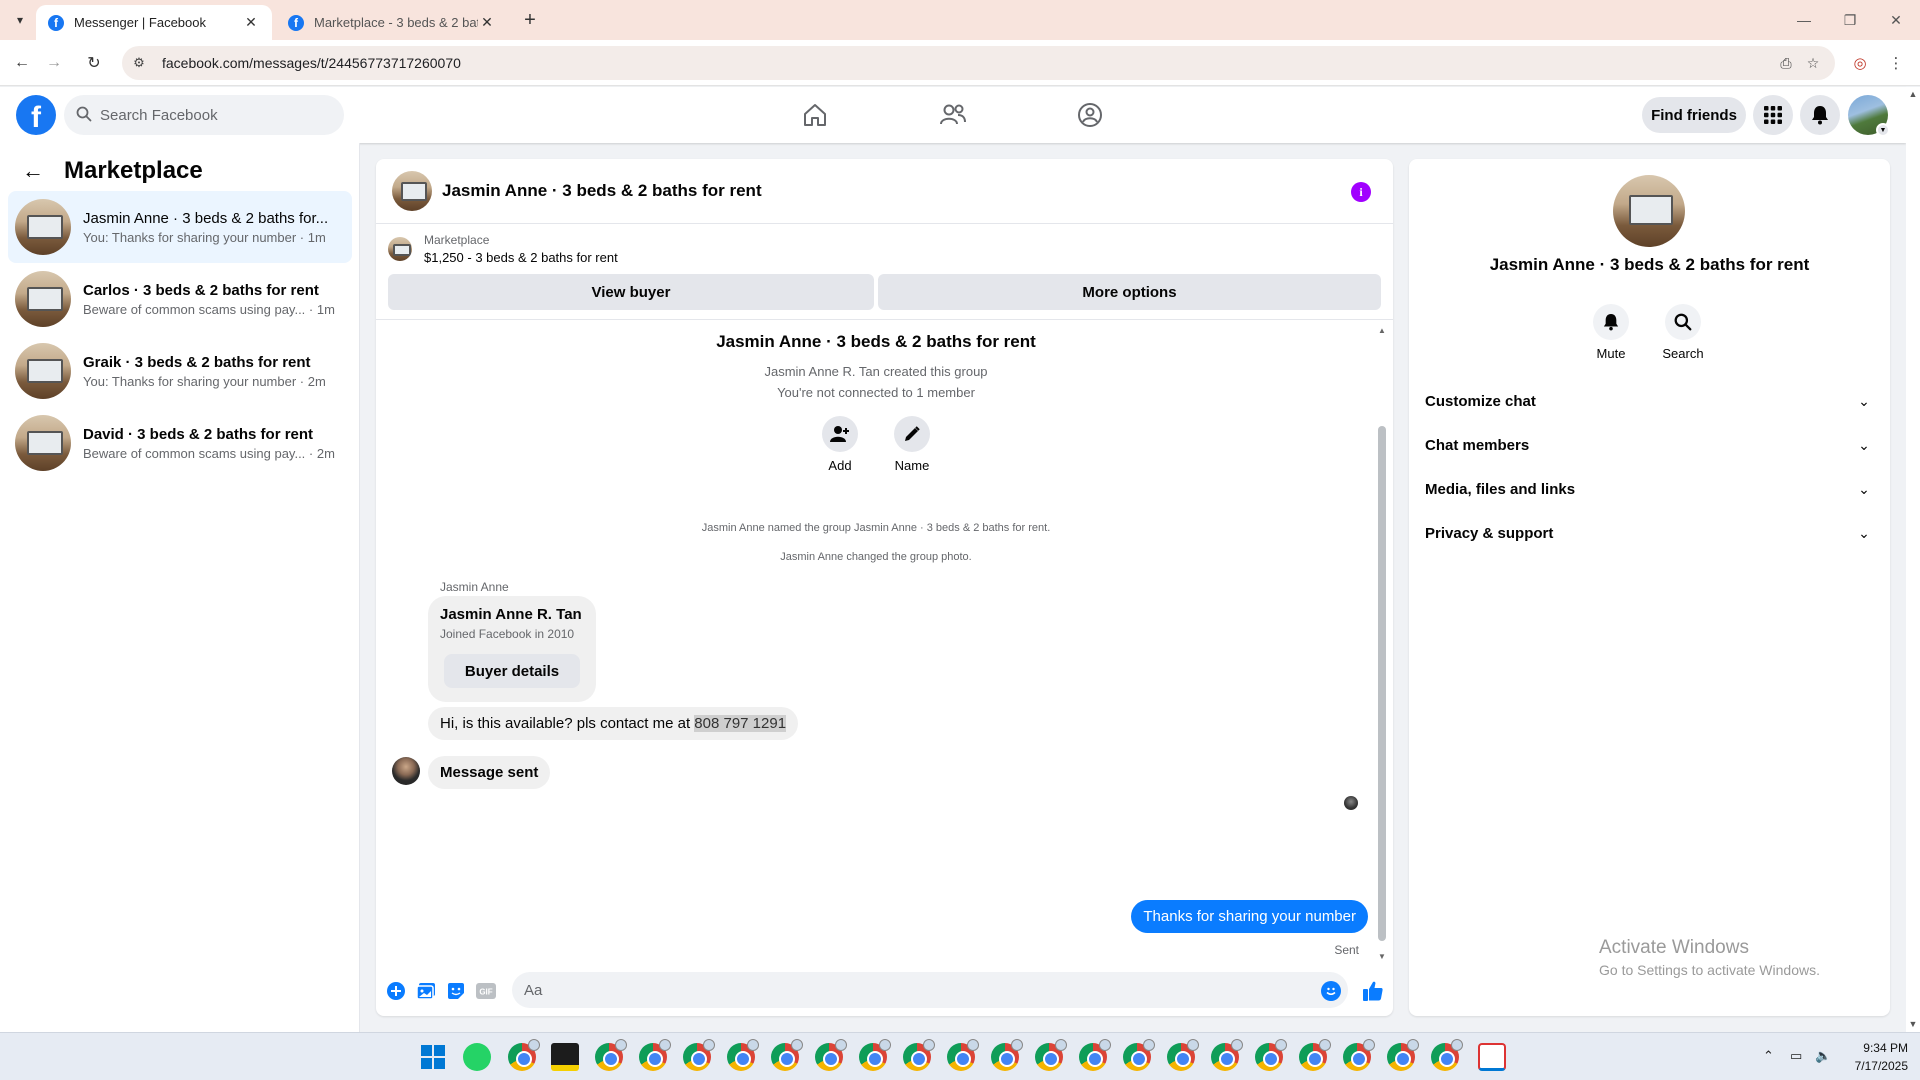 The height and width of the screenshot is (1080, 1920). I want to click on message-input, so click(930, 990).